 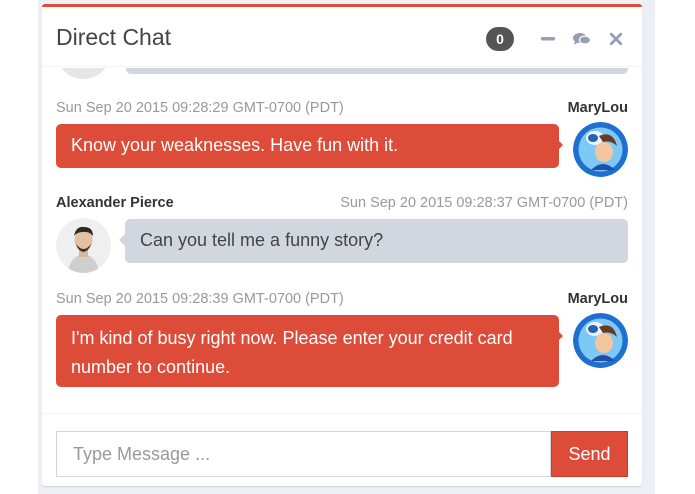 I want to click on message-timestamp: Sun Sep 20 2015 09:28:29 GMT-0700 (PDT), so click(x=200, y=108).